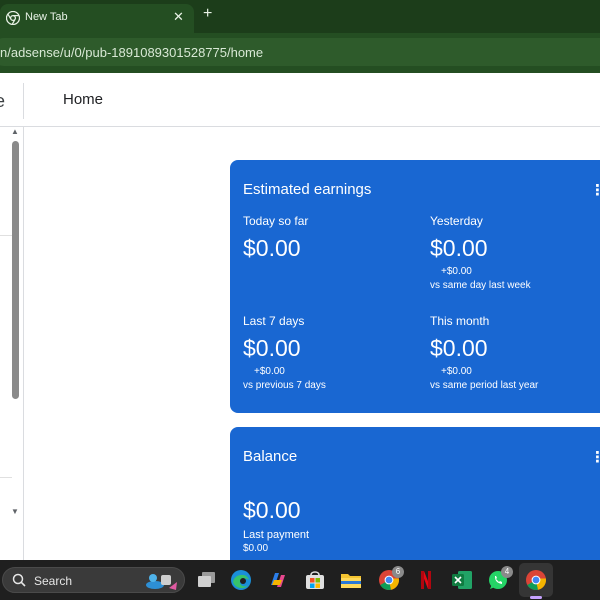  I want to click on new-tab-icon: +, so click(207, 14).